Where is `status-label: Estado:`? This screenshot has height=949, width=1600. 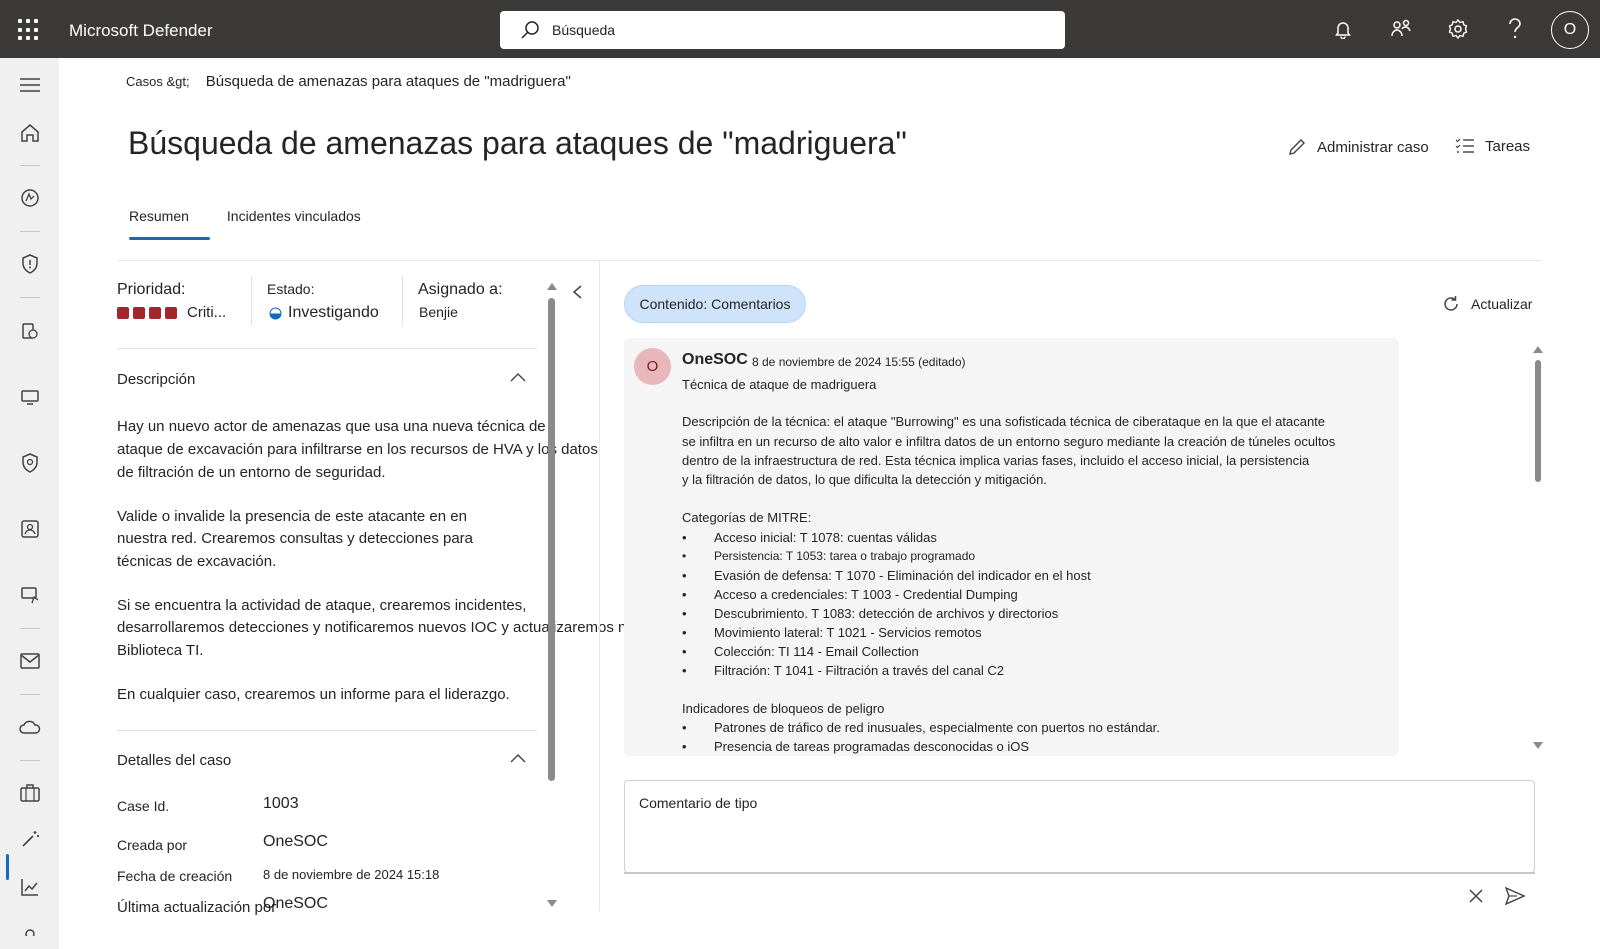 status-label: Estado: is located at coordinates (291, 289).